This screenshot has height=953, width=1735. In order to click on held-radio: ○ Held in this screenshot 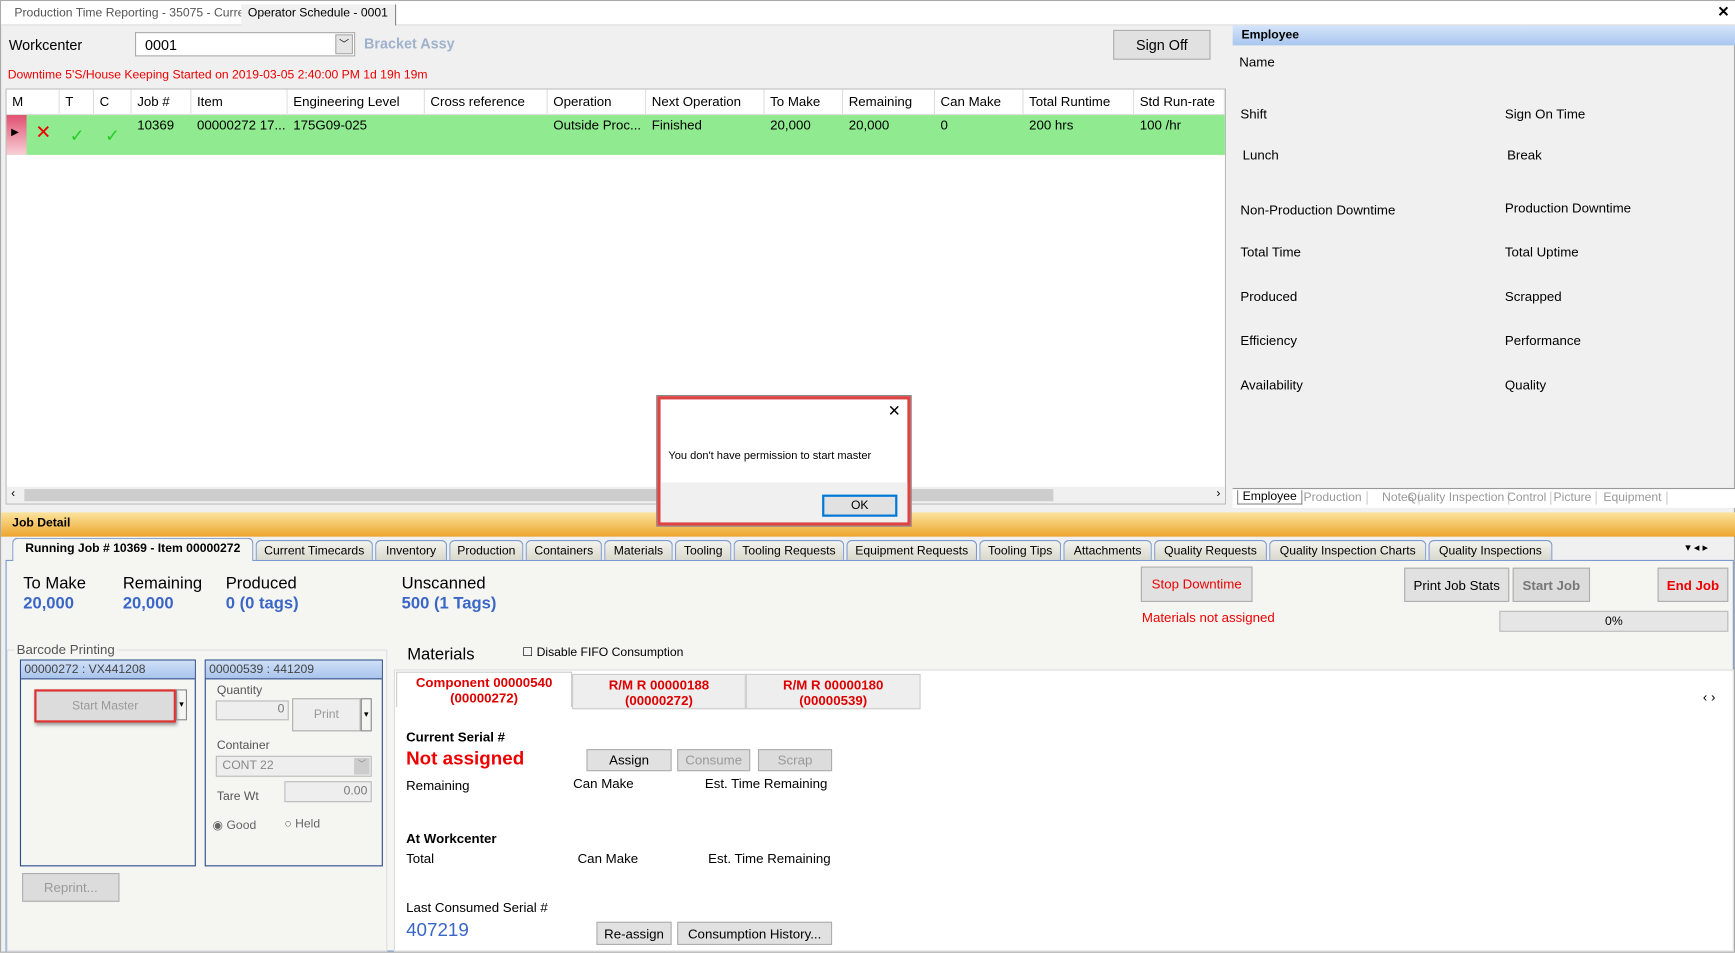, I will do `click(302, 824)`.